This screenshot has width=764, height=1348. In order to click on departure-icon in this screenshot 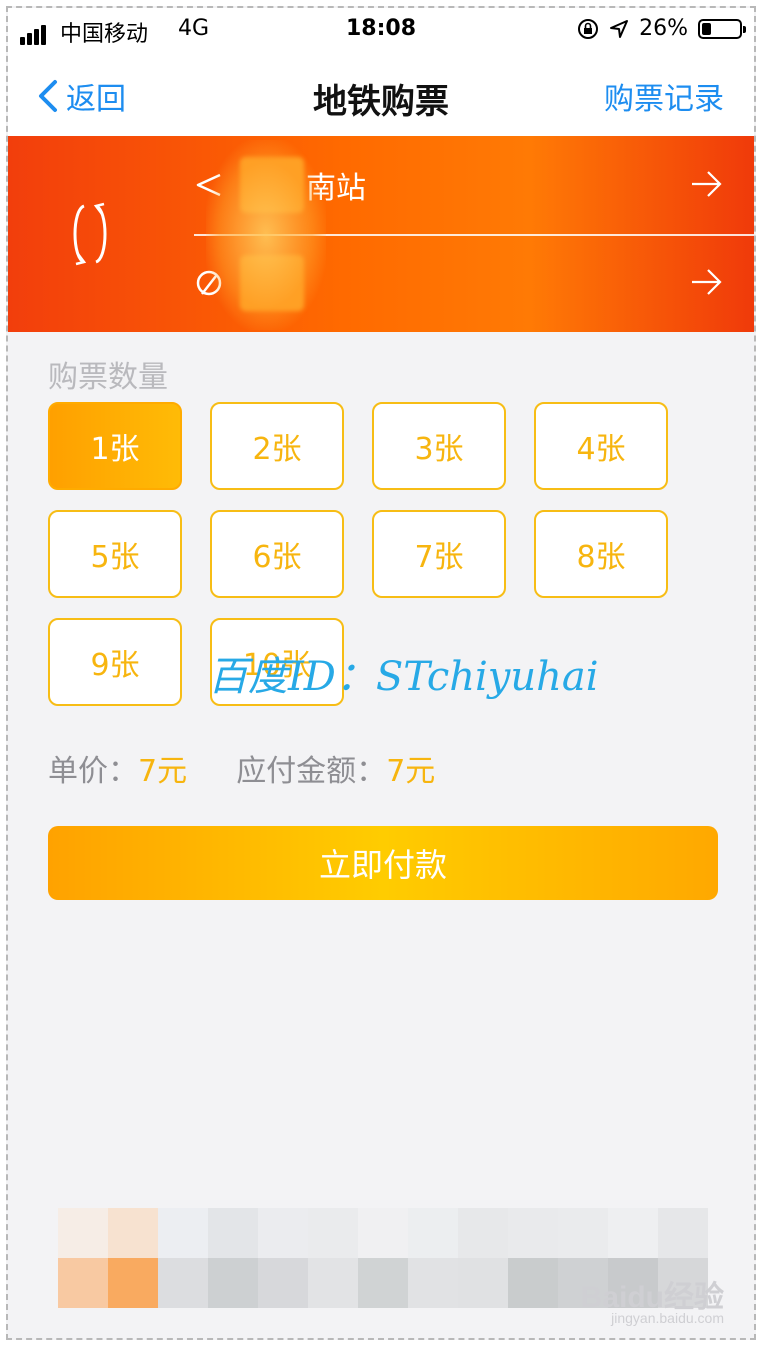, I will do `click(208, 185)`.